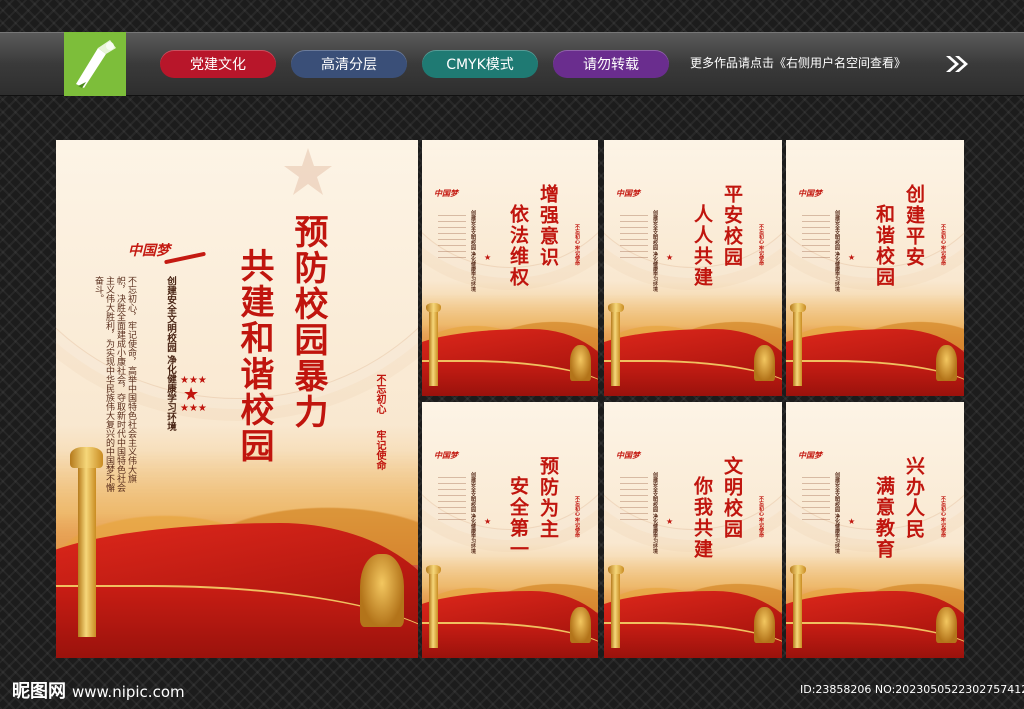 This screenshot has height=709, width=1024. What do you see at coordinates (480, 64) in the screenshot?
I see `tag-cmyk: CMYK模式` at bounding box center [480, 64].